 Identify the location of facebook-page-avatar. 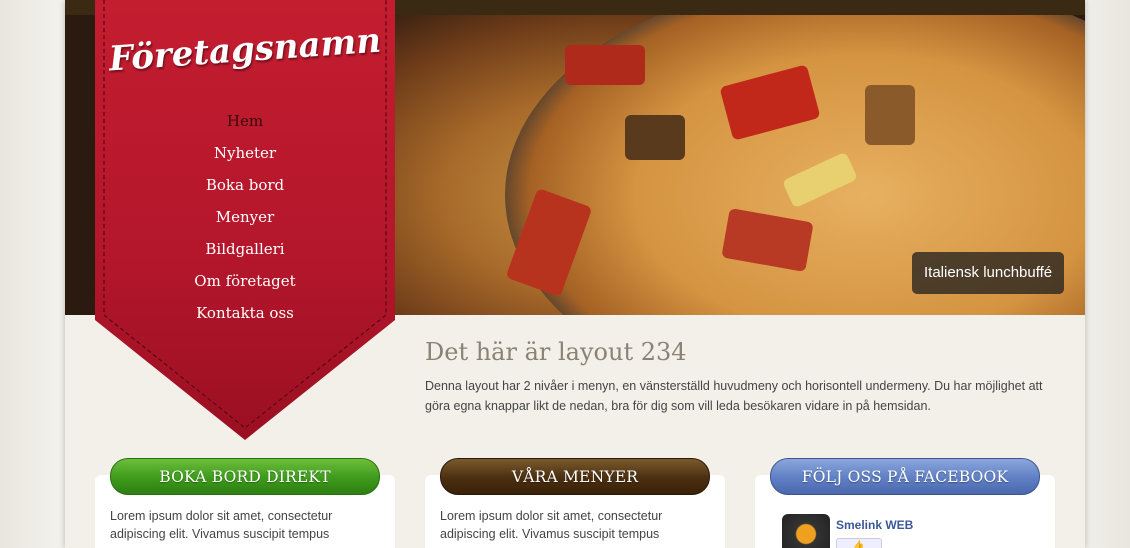
(806, 531).